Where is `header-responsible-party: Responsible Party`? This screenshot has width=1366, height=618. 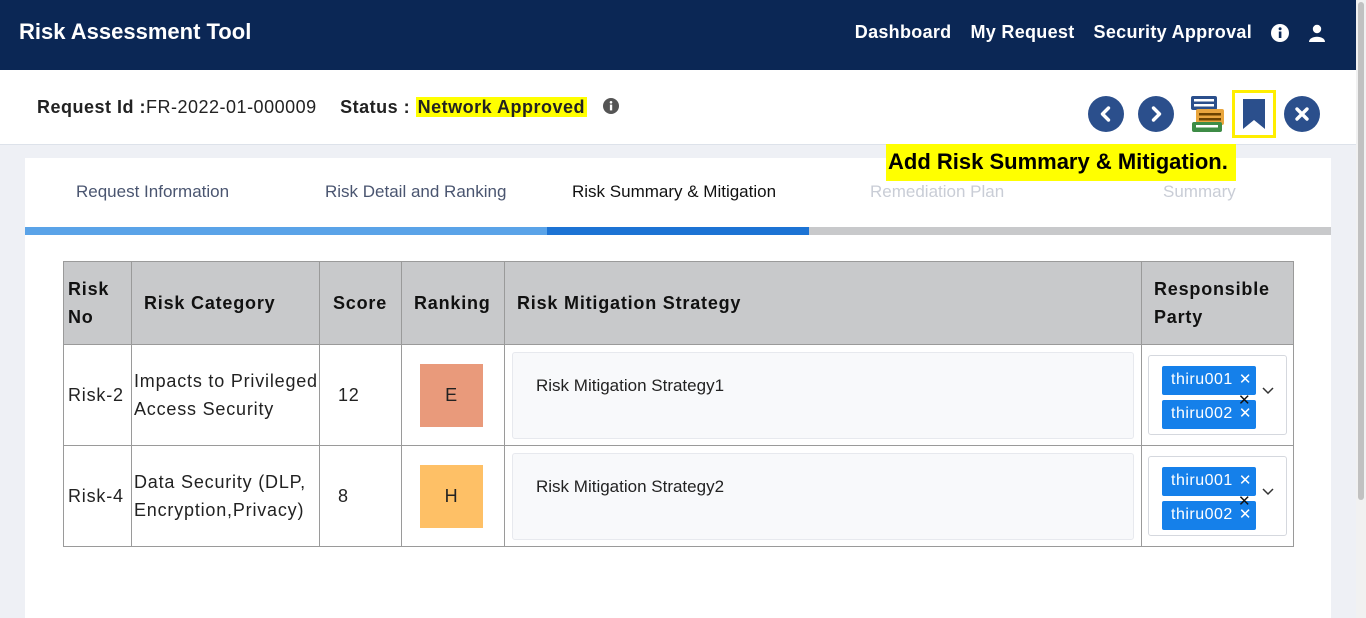 header-responsible-party: Responsible Party is located at coordinates (1217, 303).